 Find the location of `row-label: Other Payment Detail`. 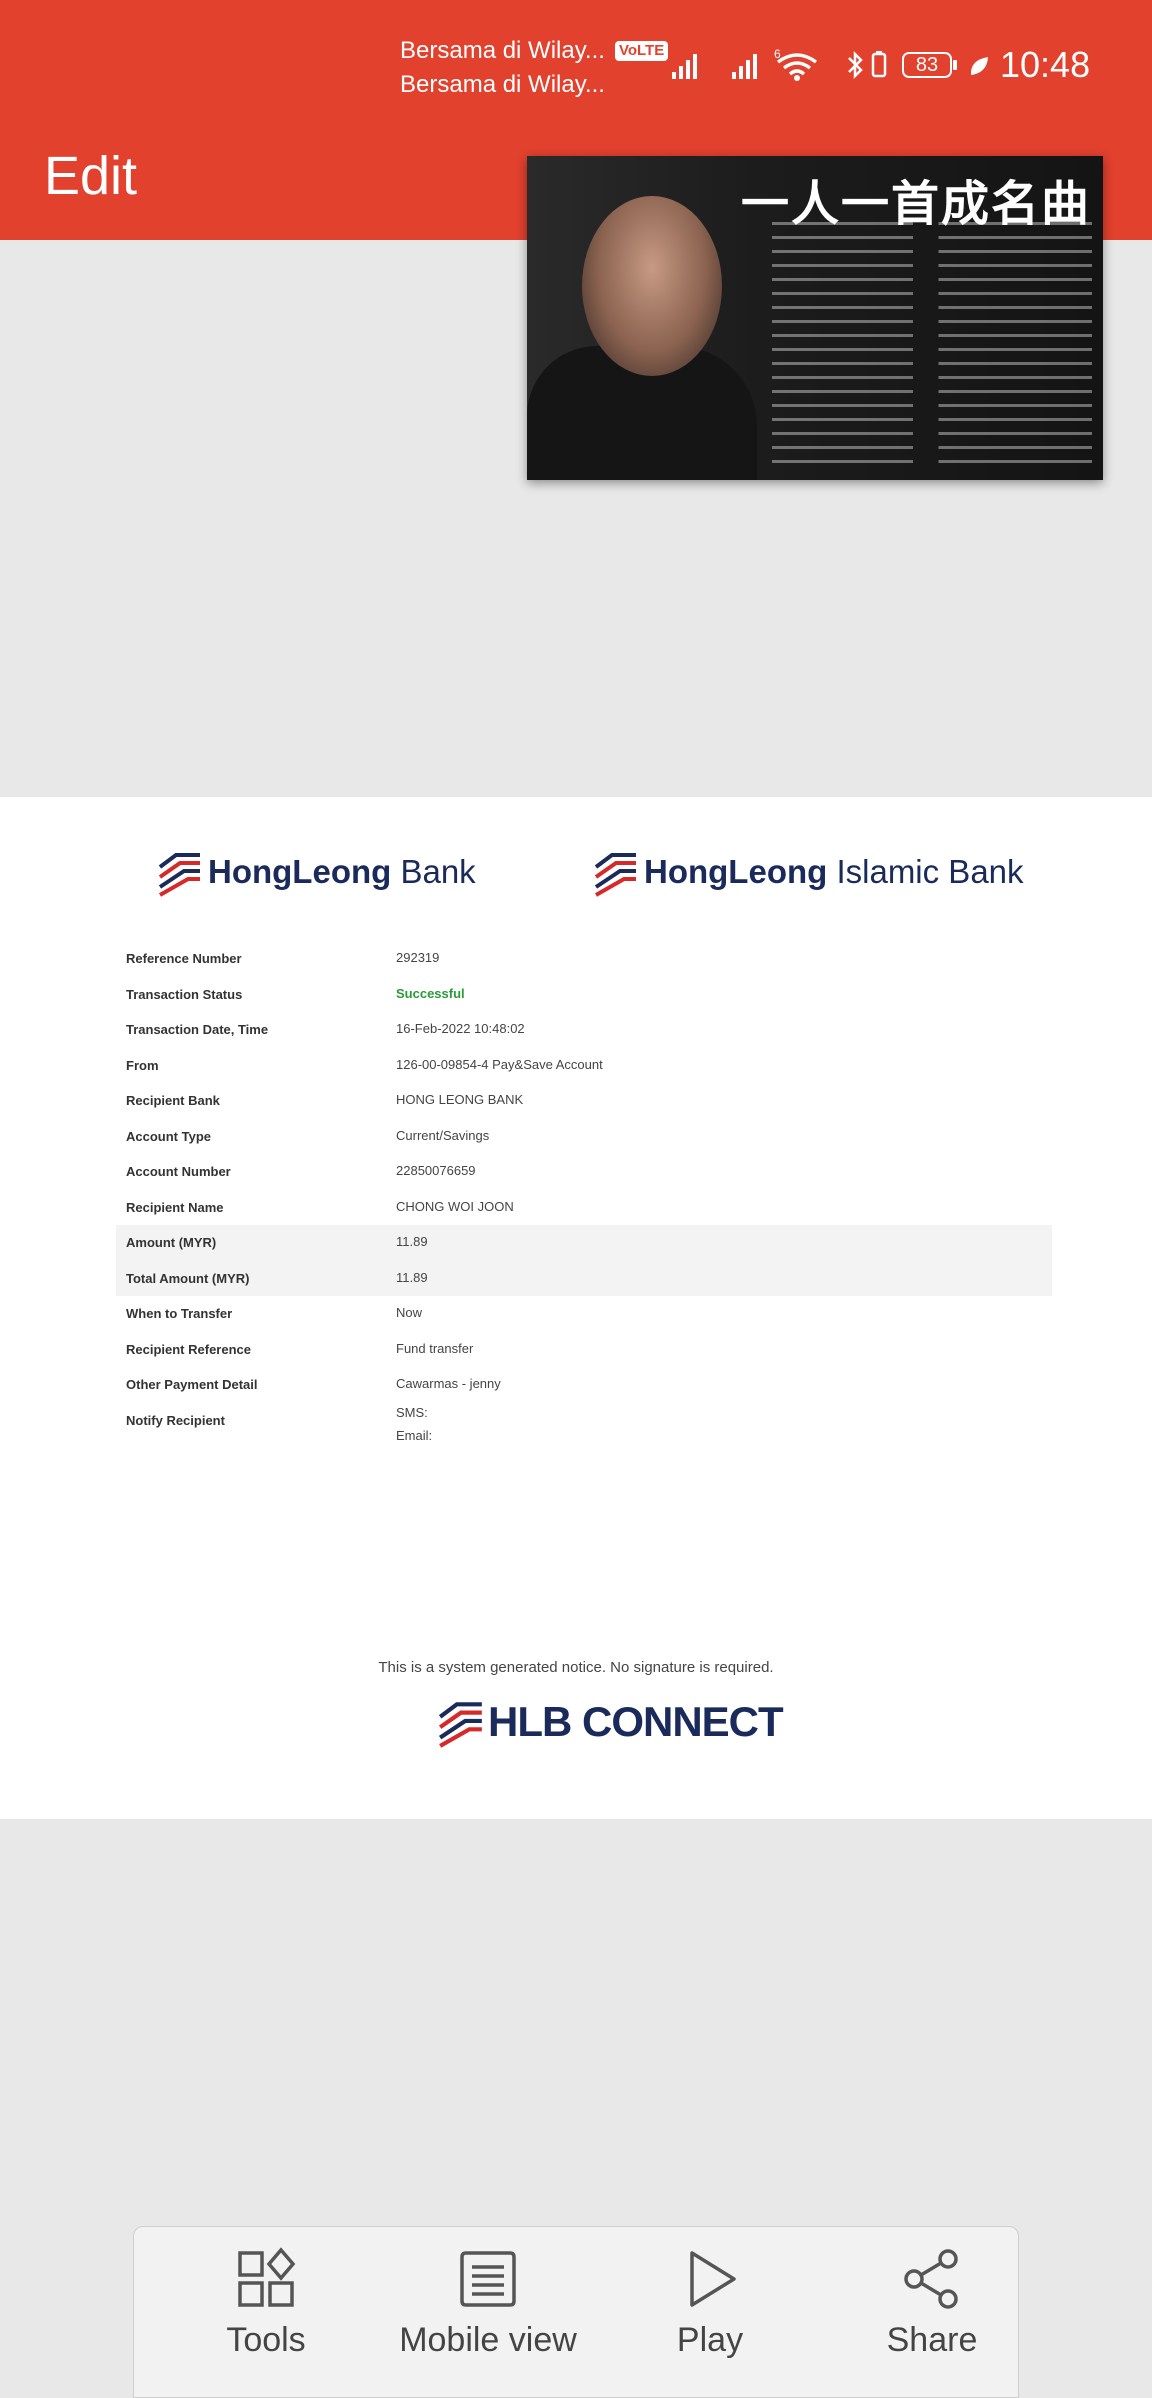

row-label: Other Payment Detail is located at coordinates (192, 1384).